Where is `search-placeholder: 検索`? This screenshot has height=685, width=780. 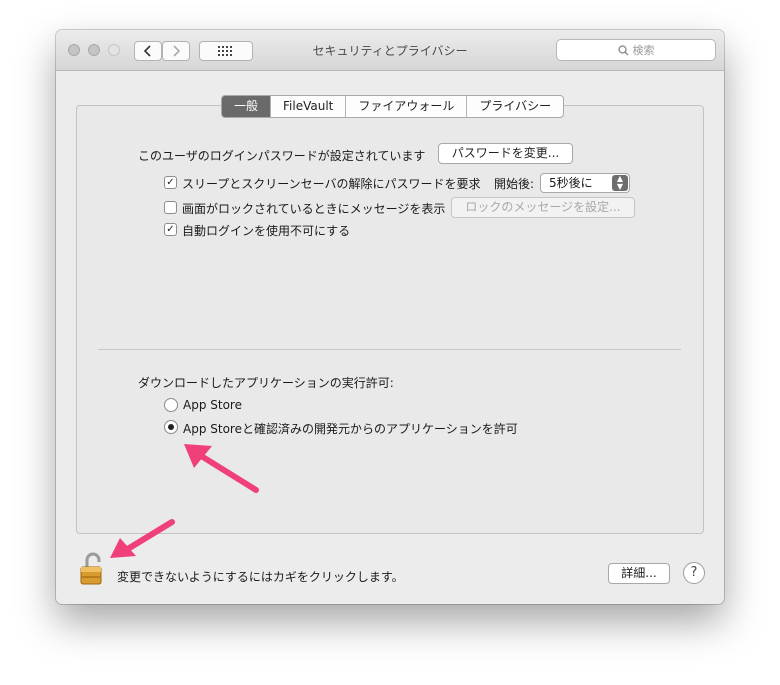 search-placeholder: 検索 is located at coordinates (643, 50).